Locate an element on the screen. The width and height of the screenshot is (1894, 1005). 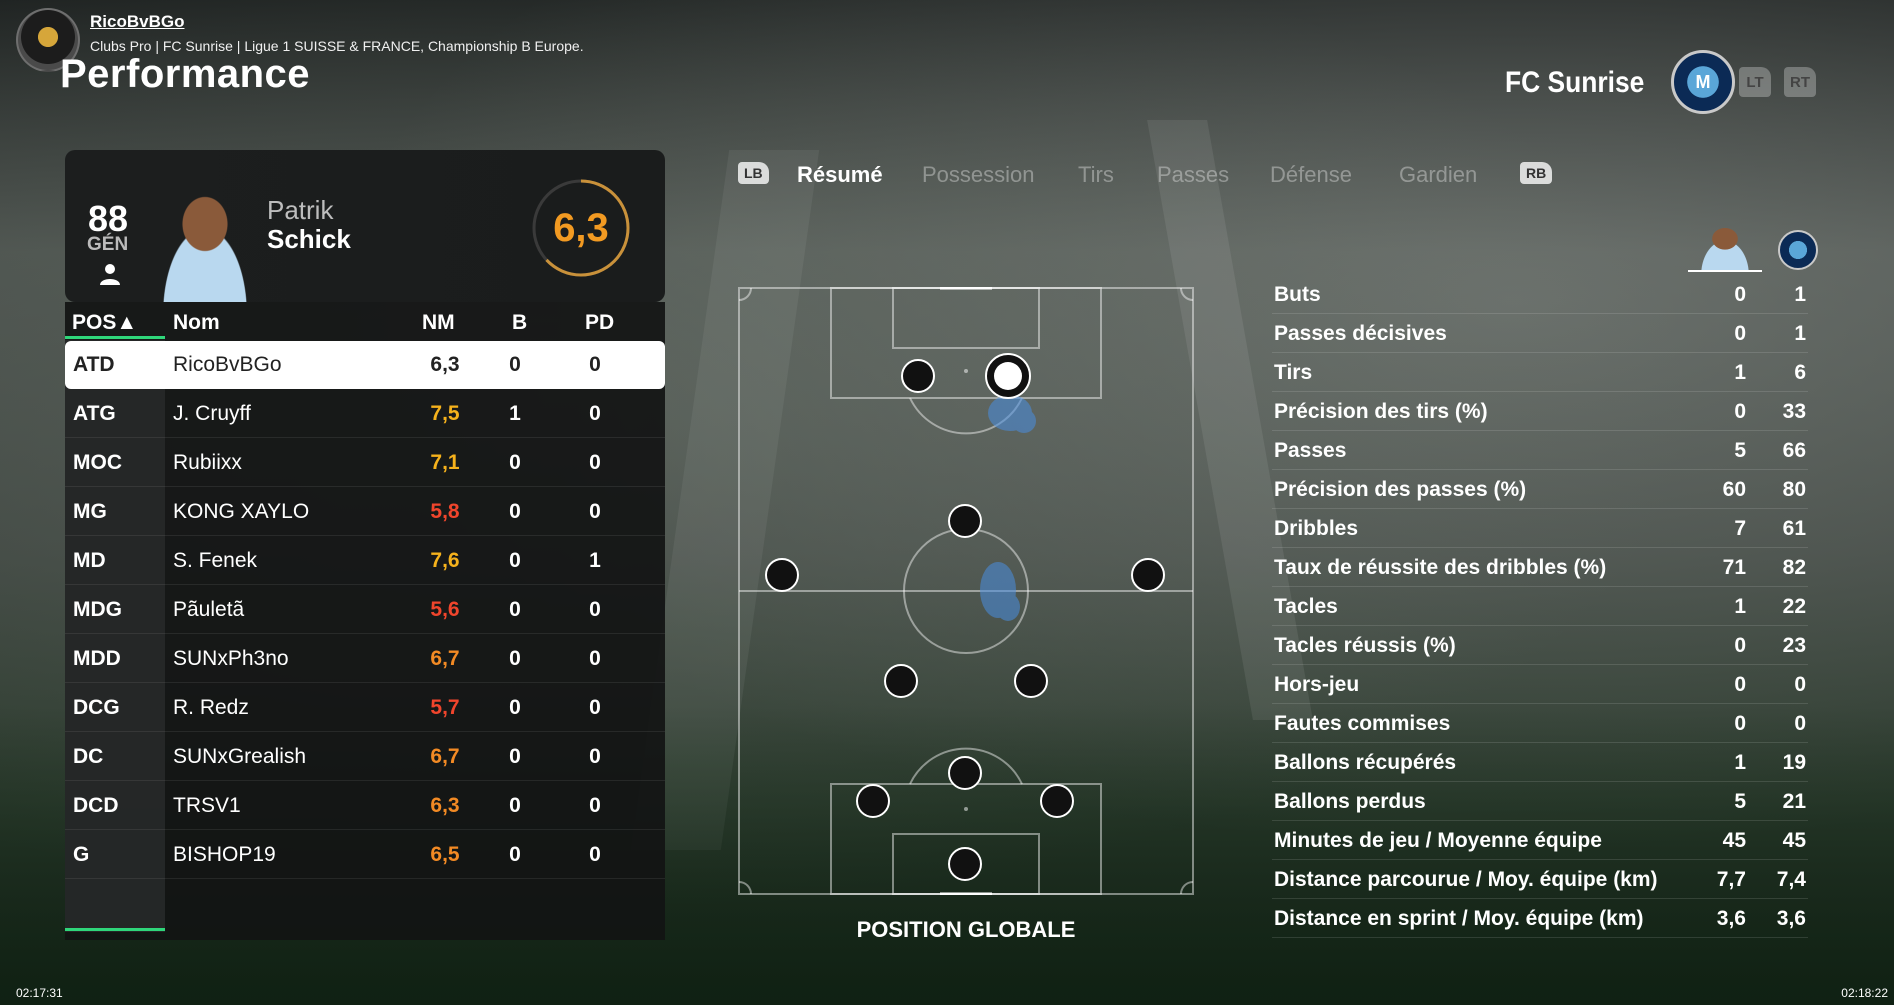
rt-button: RT is located at coordinates (1800, 82).